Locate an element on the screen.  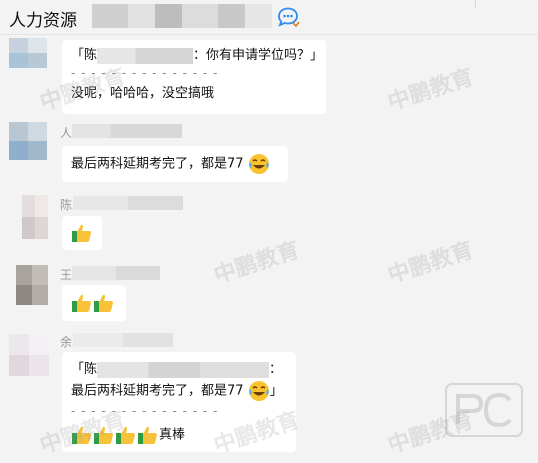
reply-line: 真棒 is located at coordinates (179, 435).